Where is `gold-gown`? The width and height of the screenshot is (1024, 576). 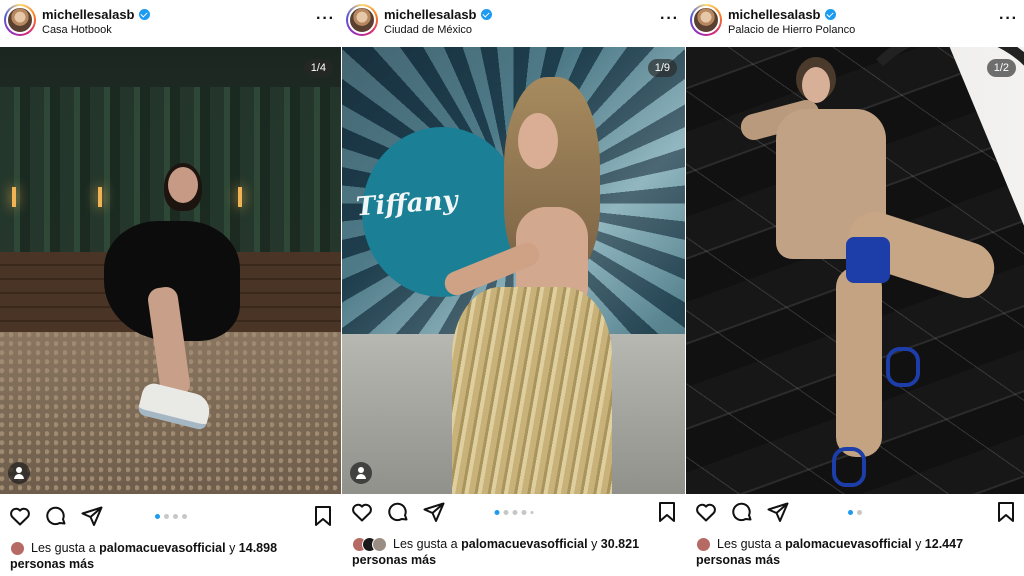 gold-gown is located at coordinates (532, 390).